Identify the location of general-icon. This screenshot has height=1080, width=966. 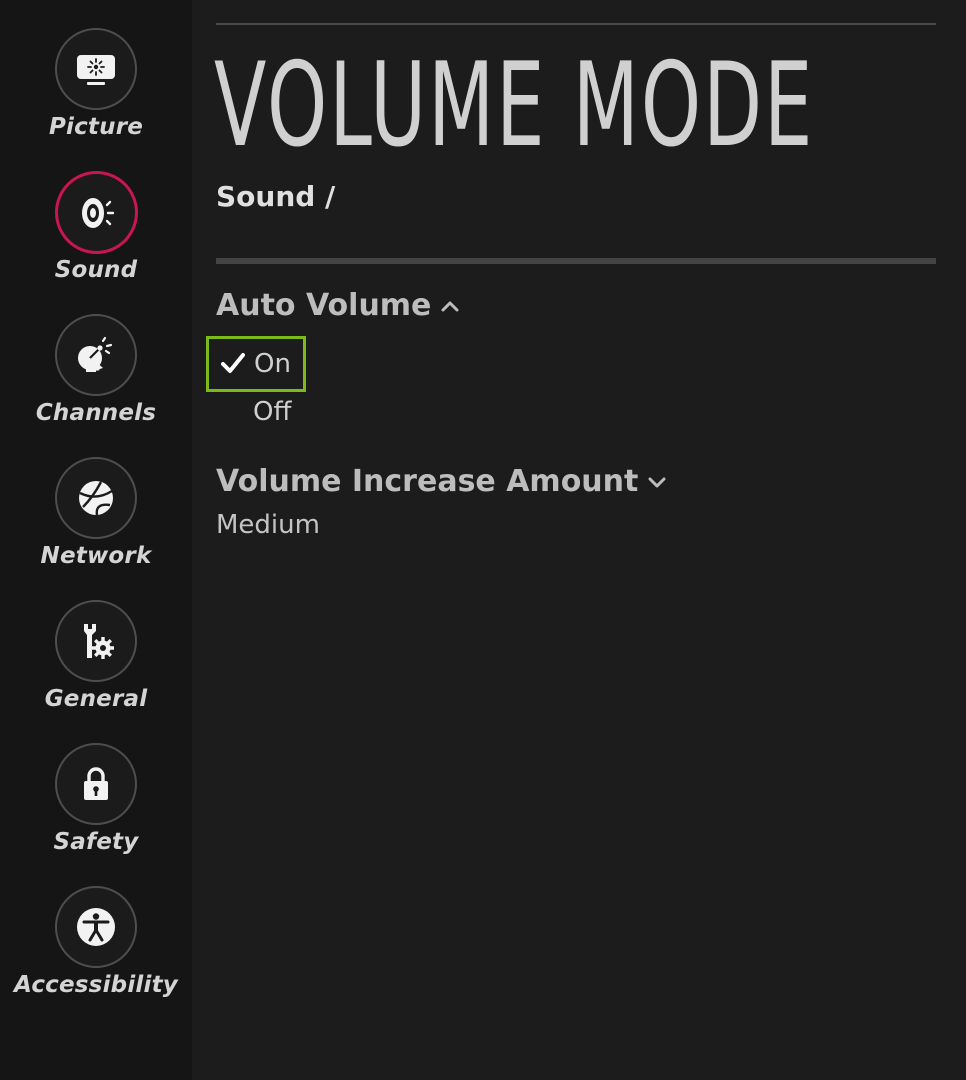
(96, 641).